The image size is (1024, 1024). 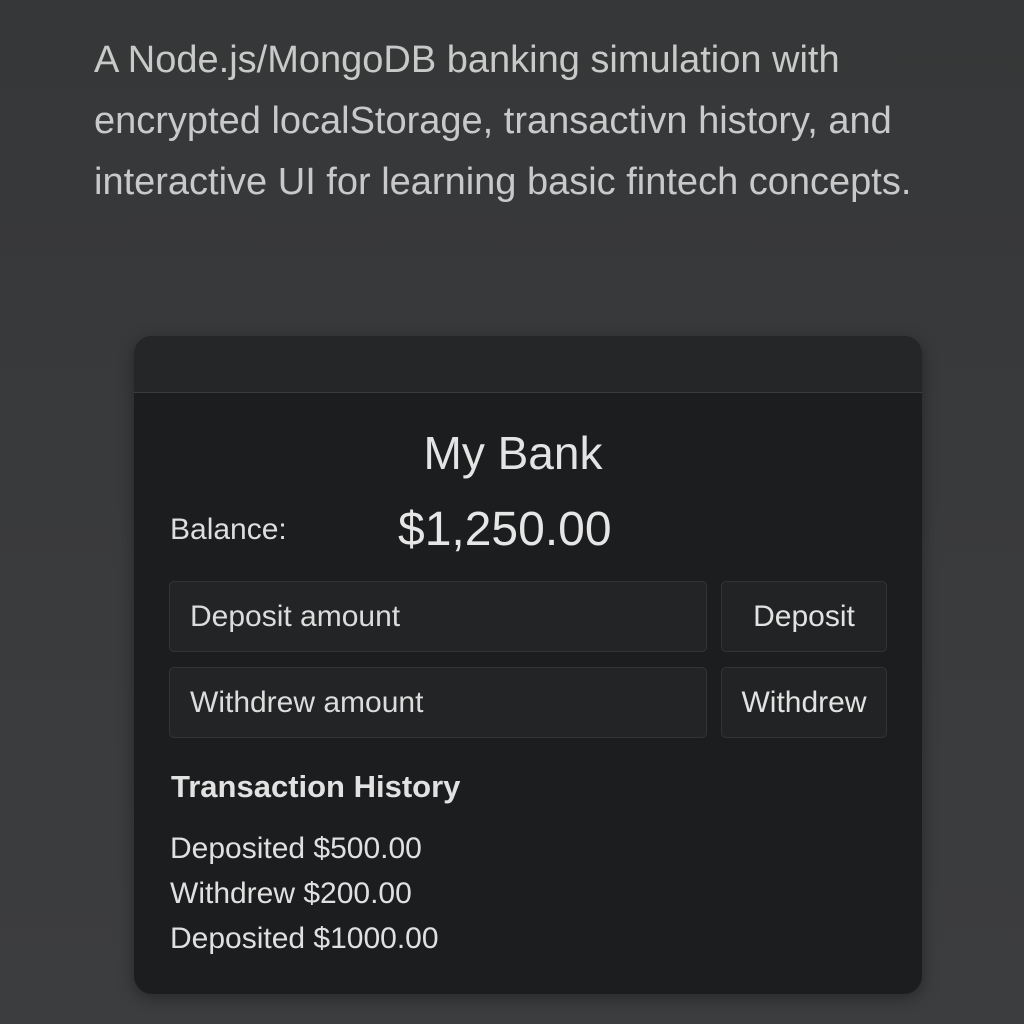 What do you see at coordinates (528, 364) in the screenshot?
I see `window-title-bar` at bounding box center [528, 364].